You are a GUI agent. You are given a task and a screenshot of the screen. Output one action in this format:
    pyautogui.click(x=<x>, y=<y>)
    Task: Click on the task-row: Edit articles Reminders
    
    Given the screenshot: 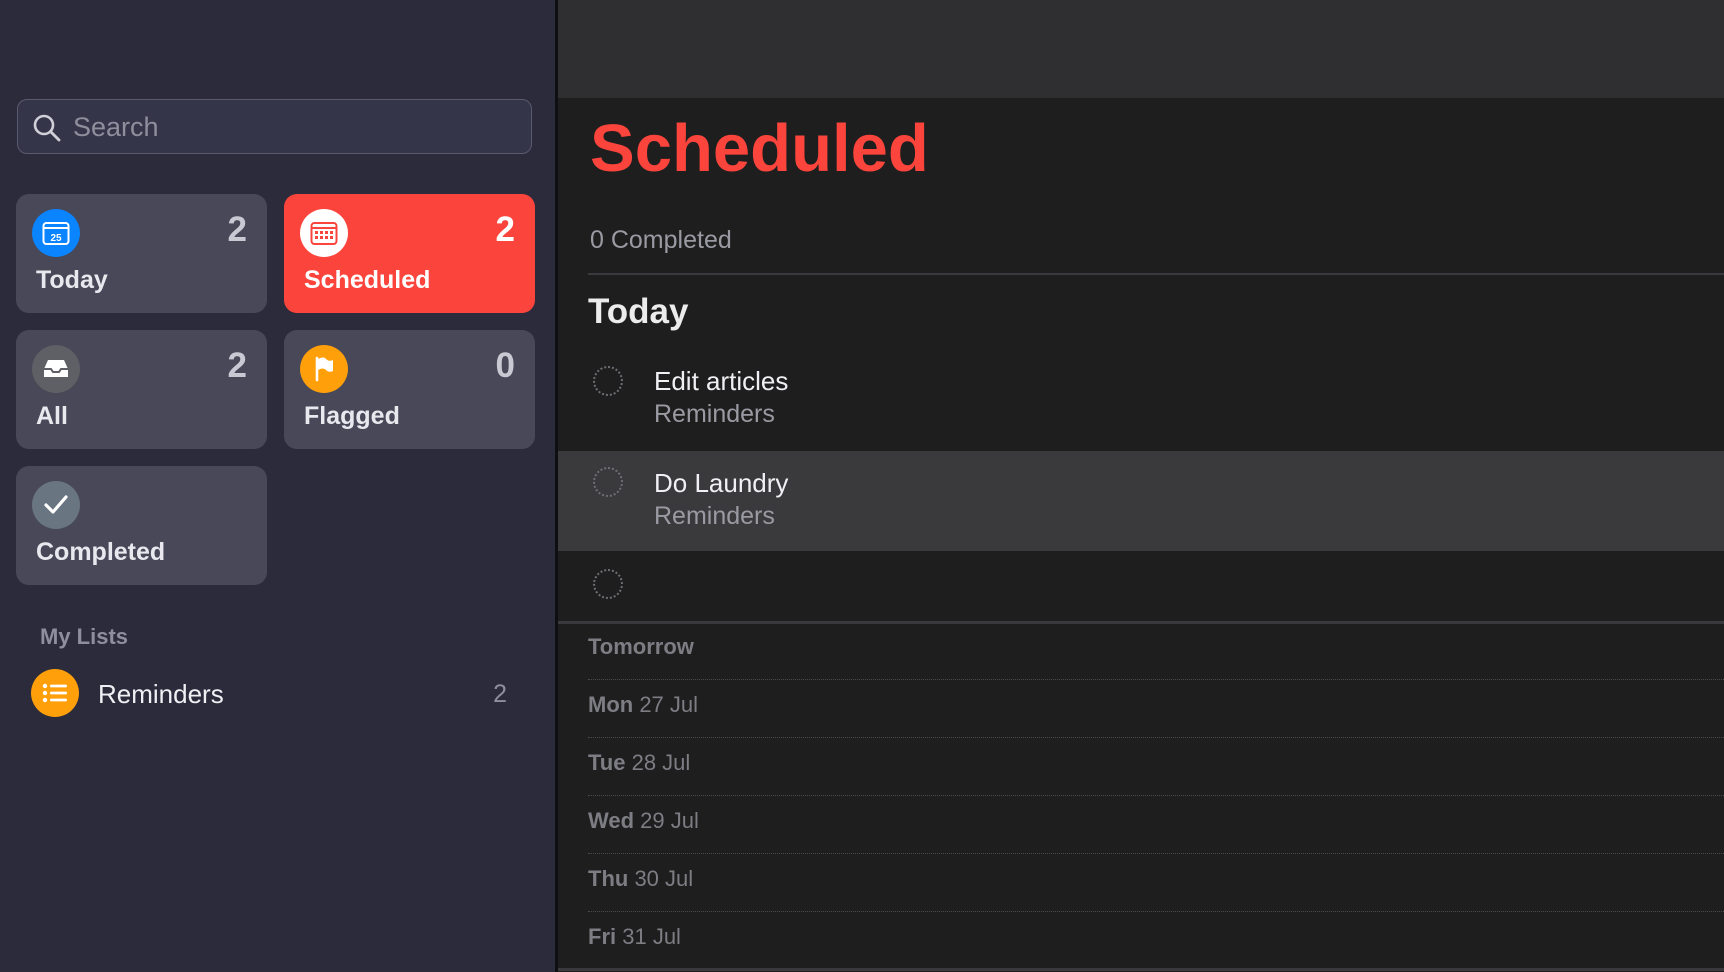 What is the action you would take?
    pyautogui.click(x=1141, y=400)
    